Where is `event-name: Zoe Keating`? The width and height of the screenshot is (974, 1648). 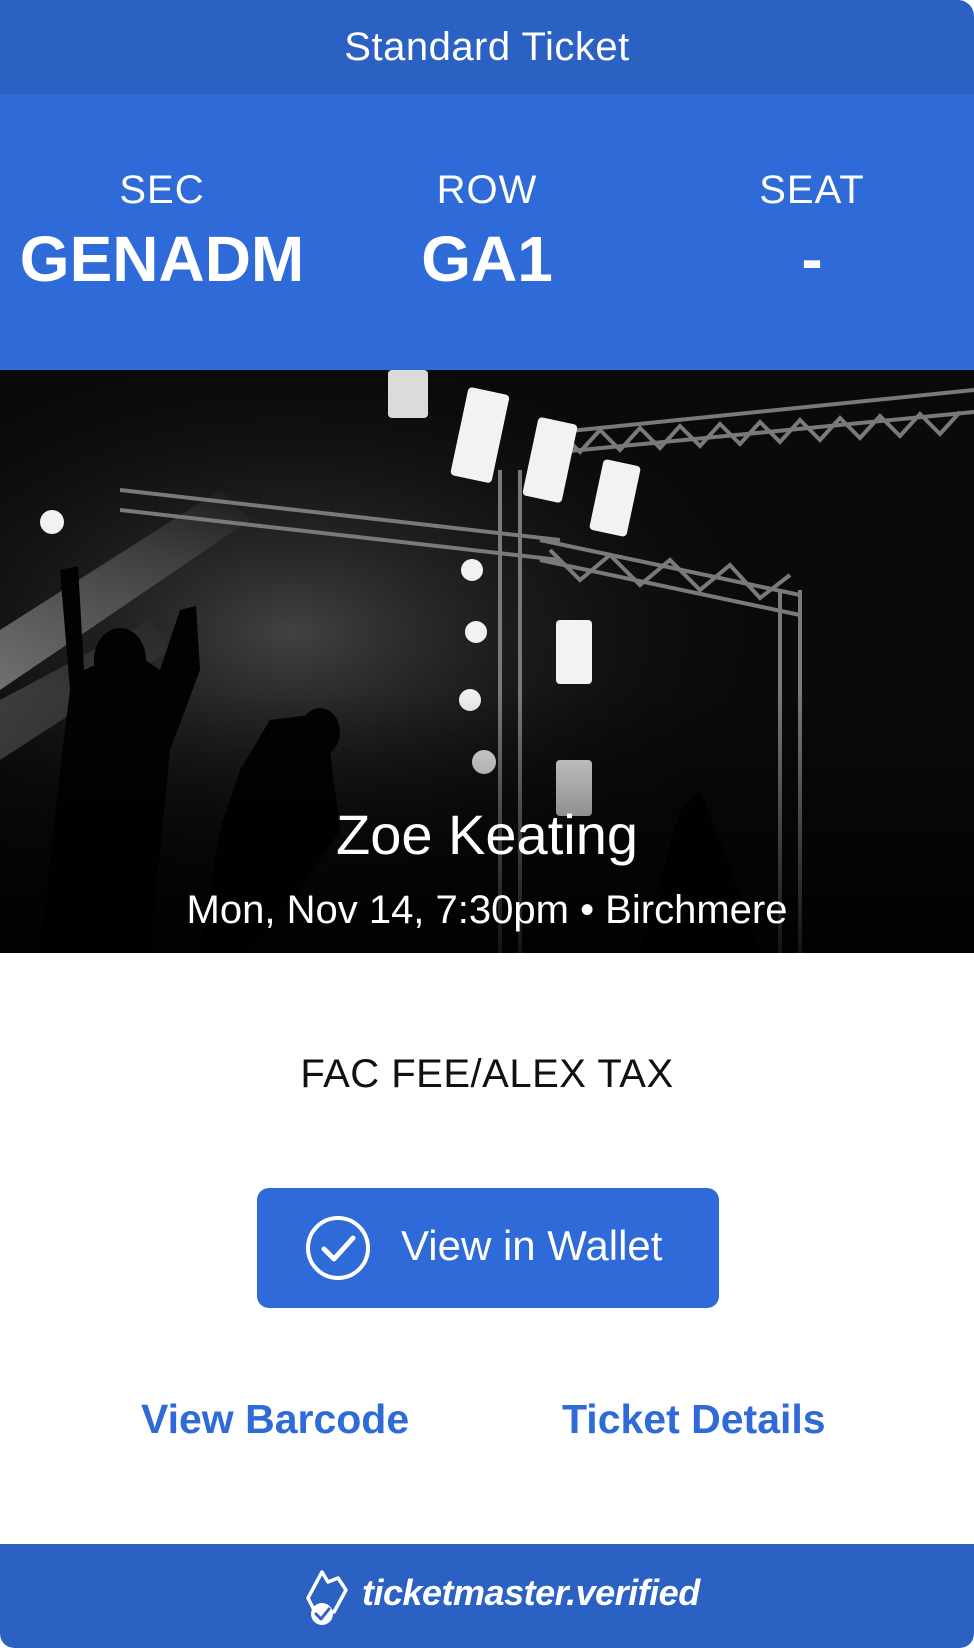
event-name: Zoe Keating is located at coordinates (487, 834).